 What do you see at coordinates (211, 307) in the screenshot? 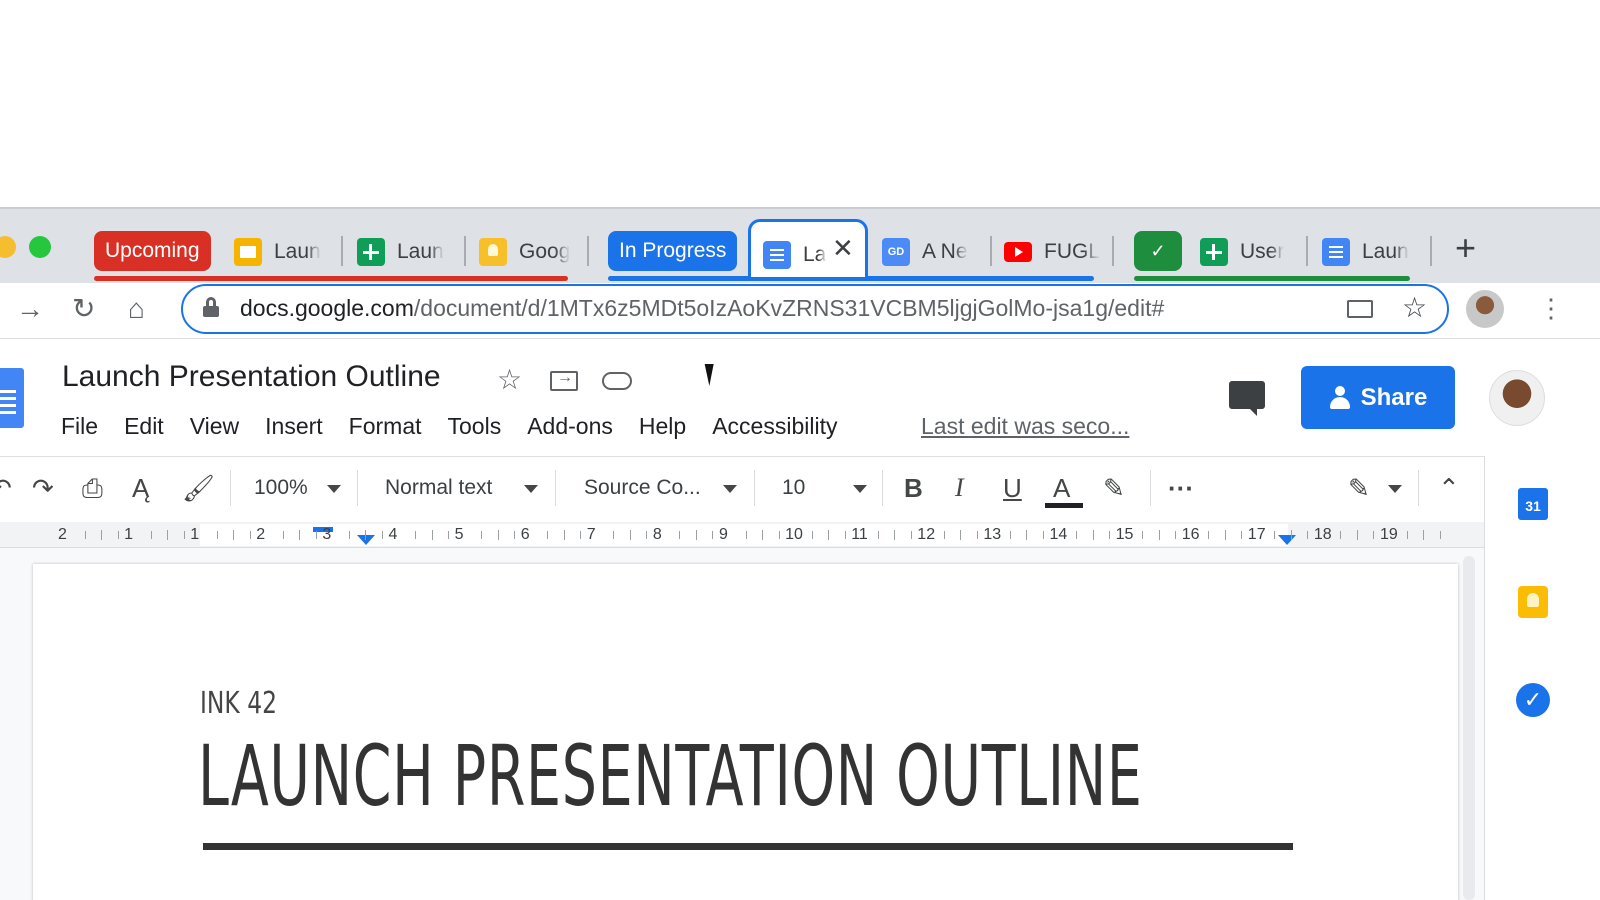
I see `lock-icon` at bounding box center [211, 307].